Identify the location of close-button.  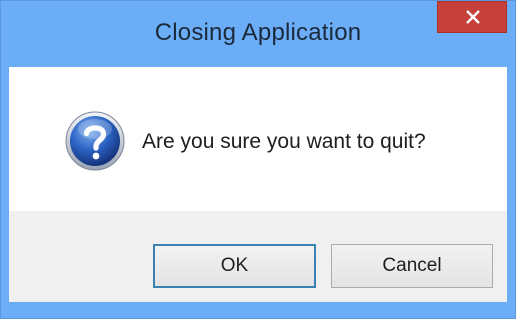
(472, 17).